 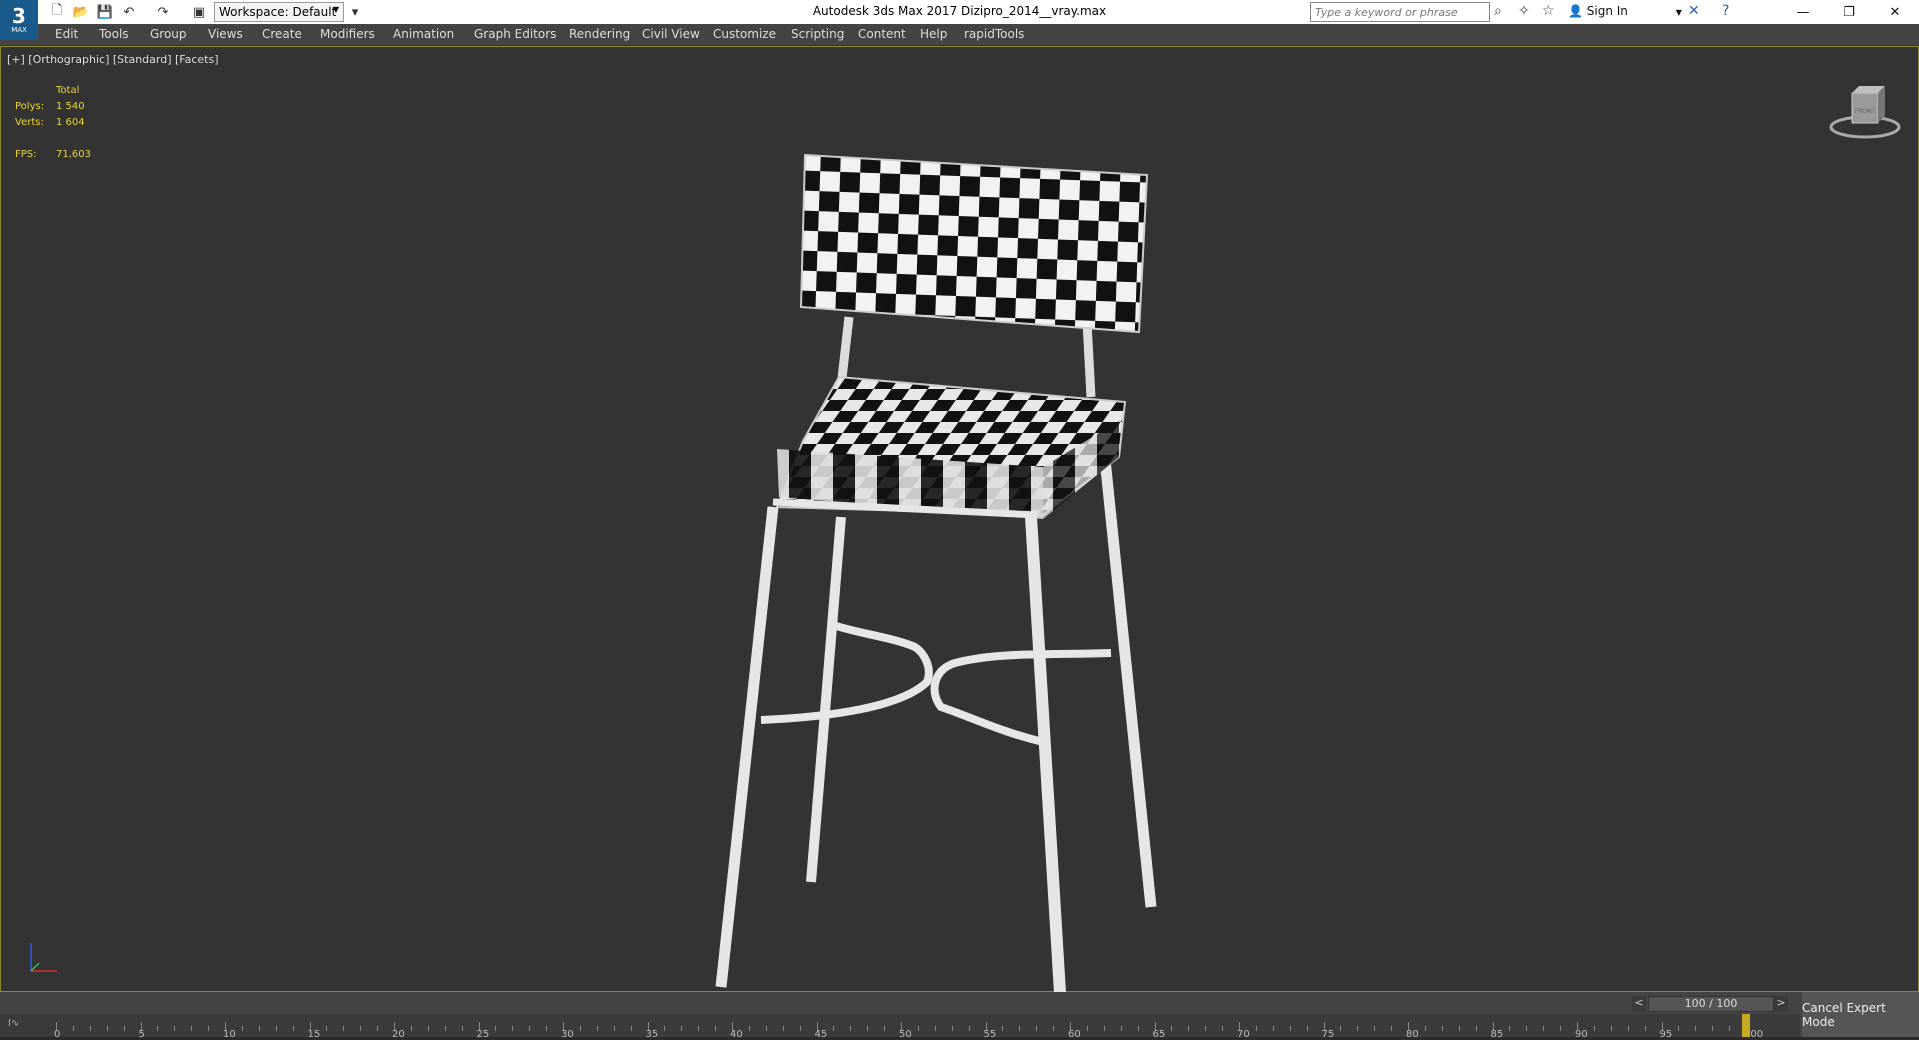 I want to click on timeline-tick-label: 80, so click(x=1412, y=1034).